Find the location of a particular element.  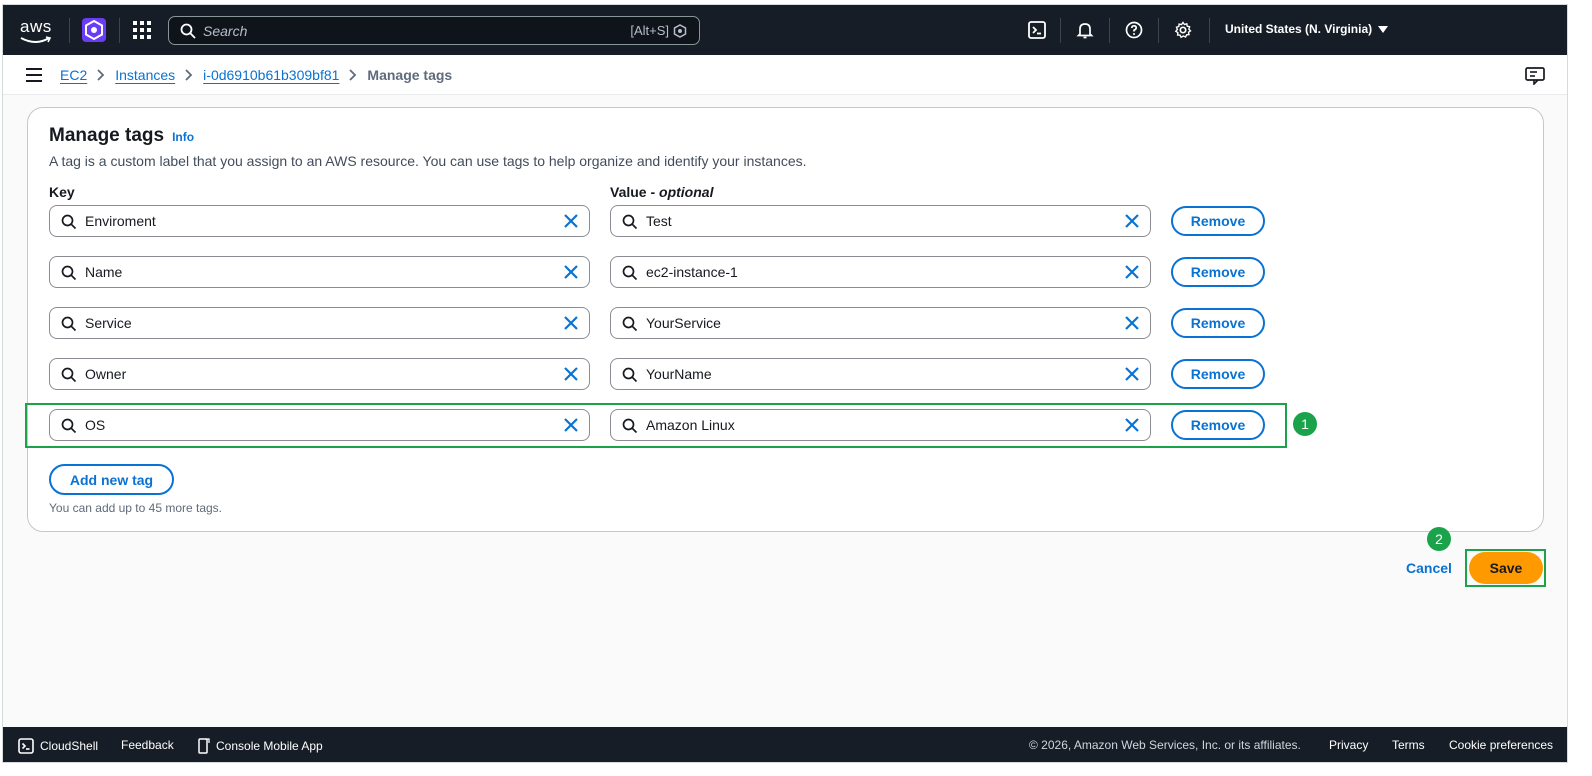

notifications-bell-icon is located at coordinates (1085, 30).